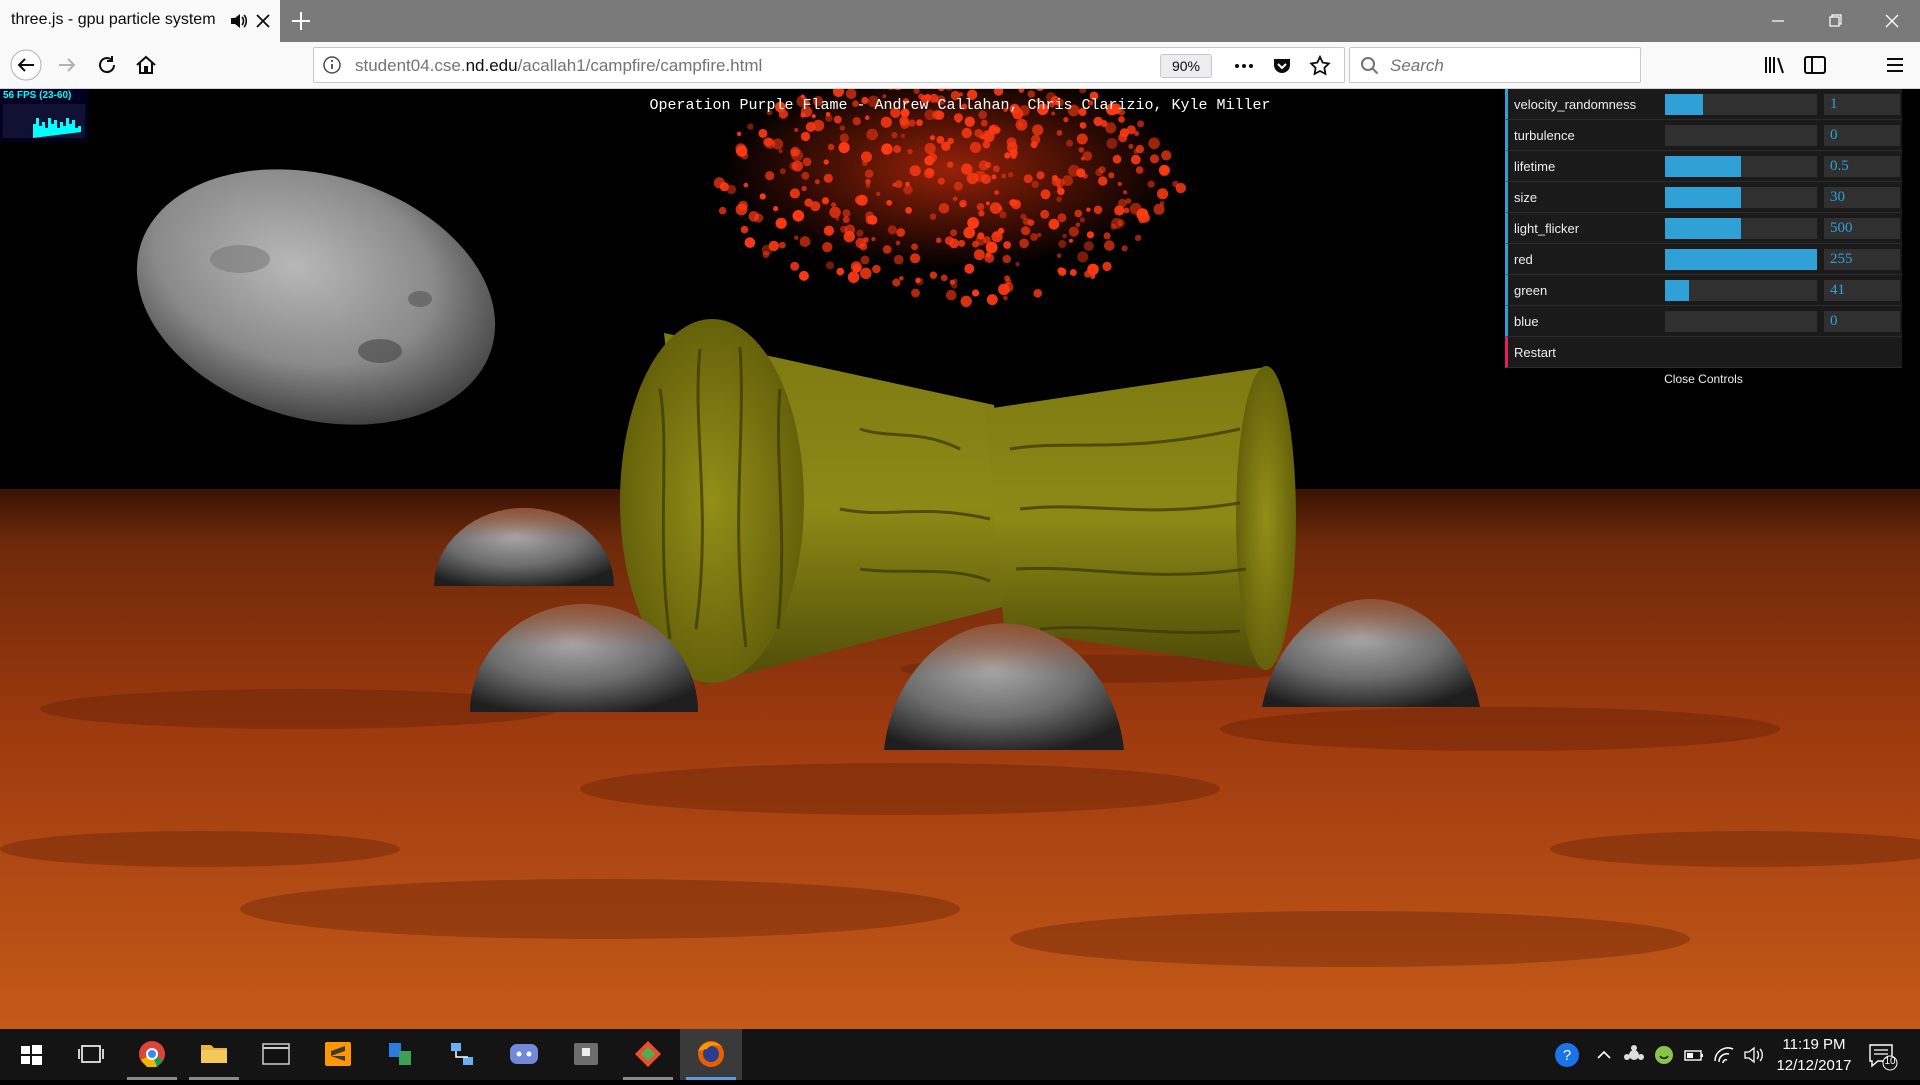 The image size is (1920, 1085). What do you see at coordinates (1282, 66) in the screenshot?
I see `pocket-icon` at bounding box center [1282, 66].